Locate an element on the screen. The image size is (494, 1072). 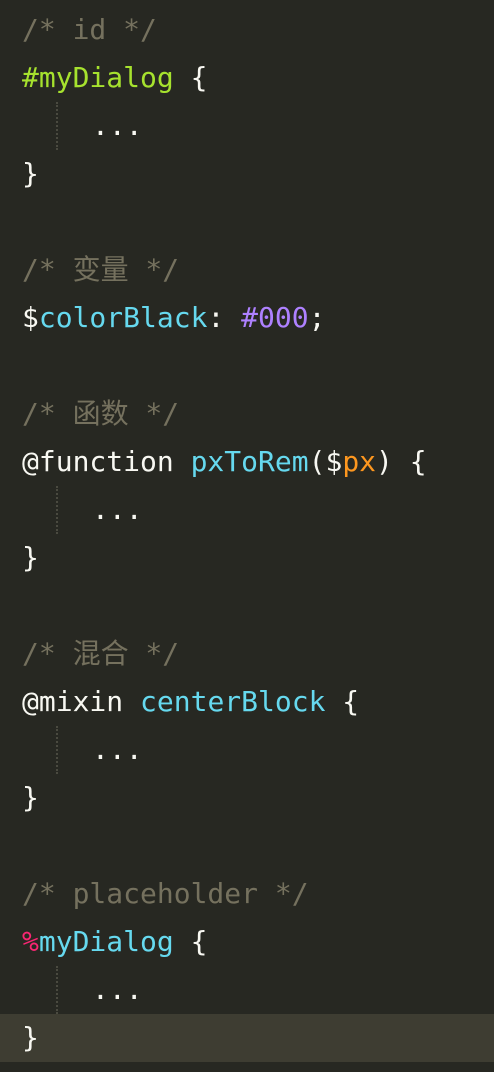
placeholder-symbol: % is located at coordinates (30, 941).